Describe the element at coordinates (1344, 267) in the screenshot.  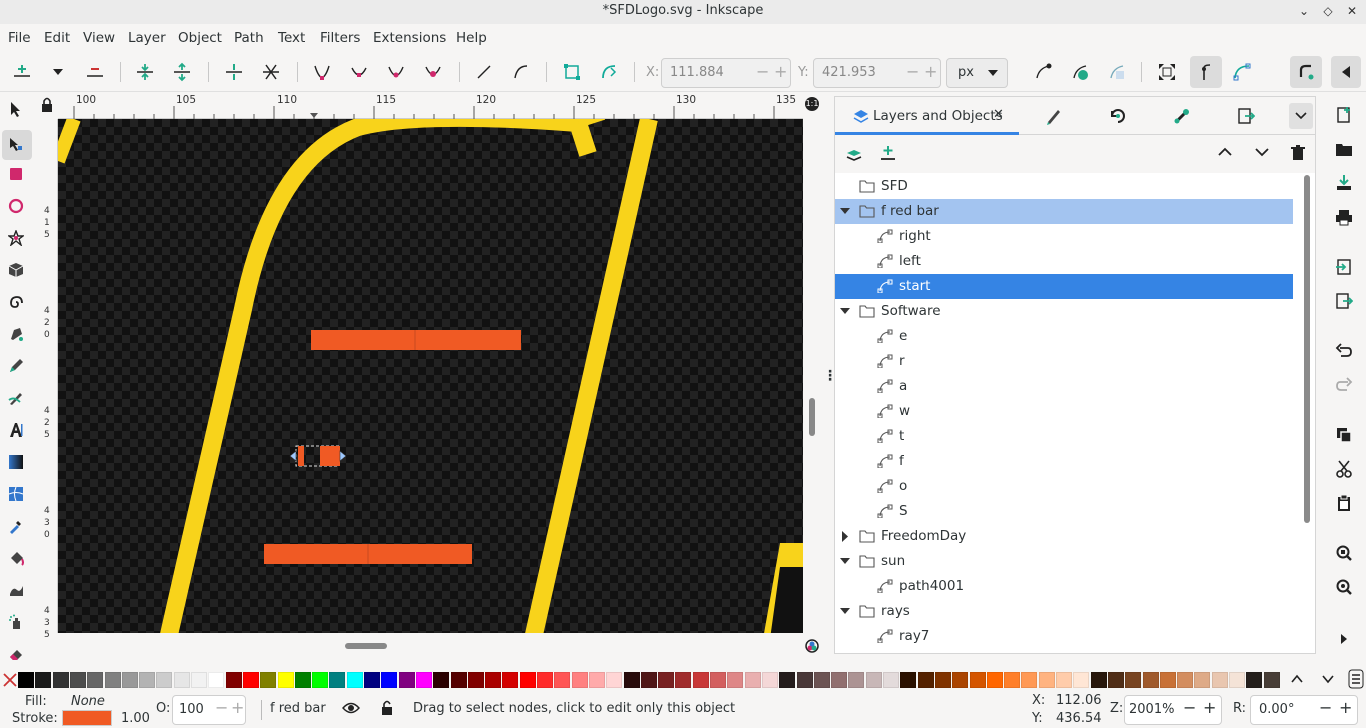
I see `import-icon` at that location.